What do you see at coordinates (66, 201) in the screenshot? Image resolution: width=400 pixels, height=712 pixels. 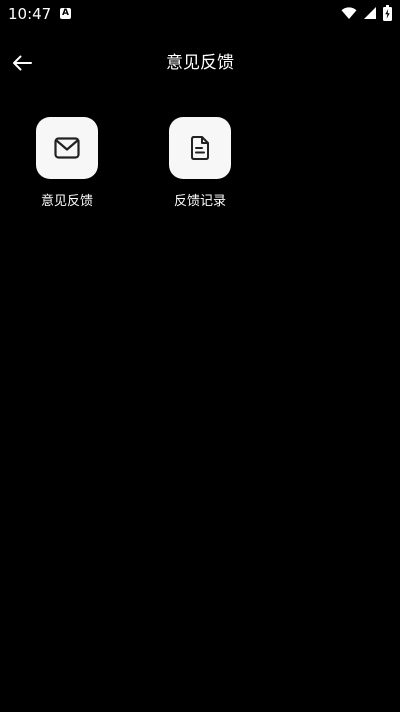 I see `feedback-label: 意见反馈` at bounding box center [66, 201].